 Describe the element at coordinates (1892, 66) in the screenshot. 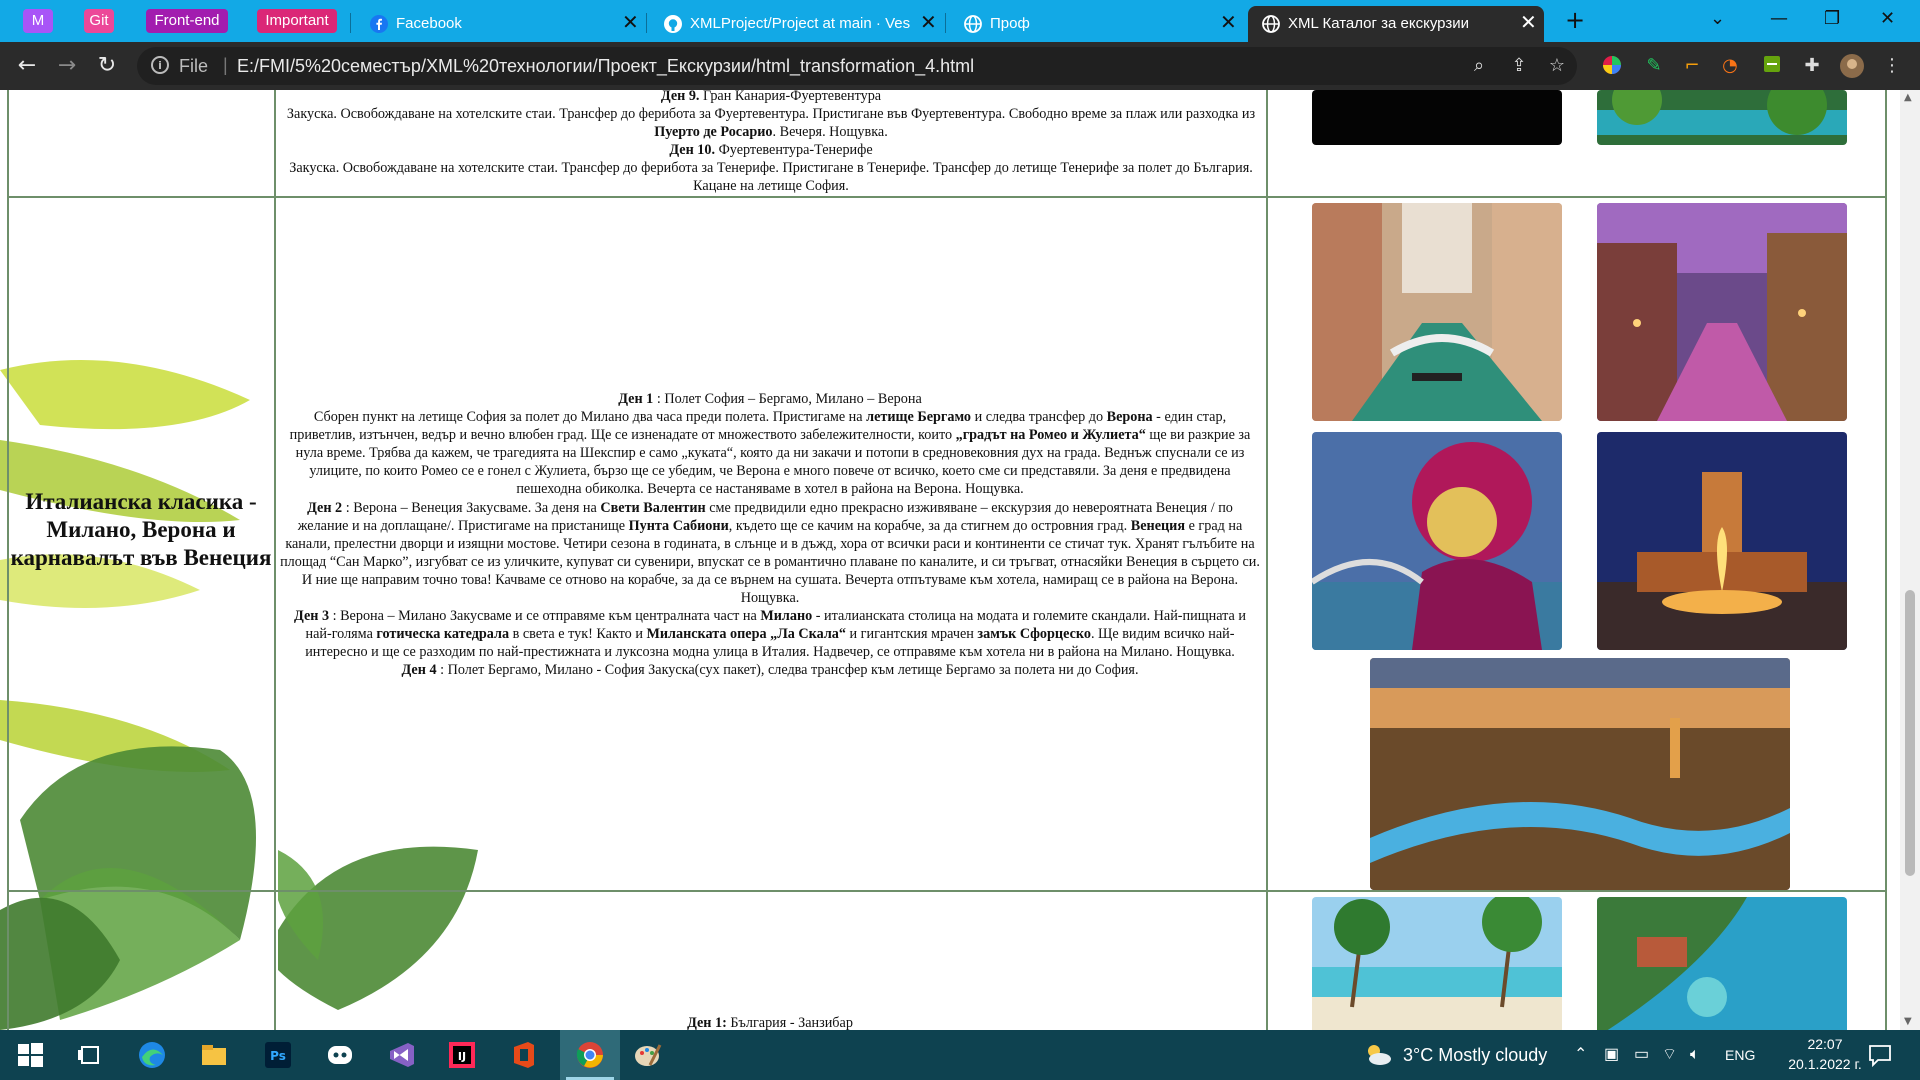

I see `menu-kebab-icon: ⋮` at that location.